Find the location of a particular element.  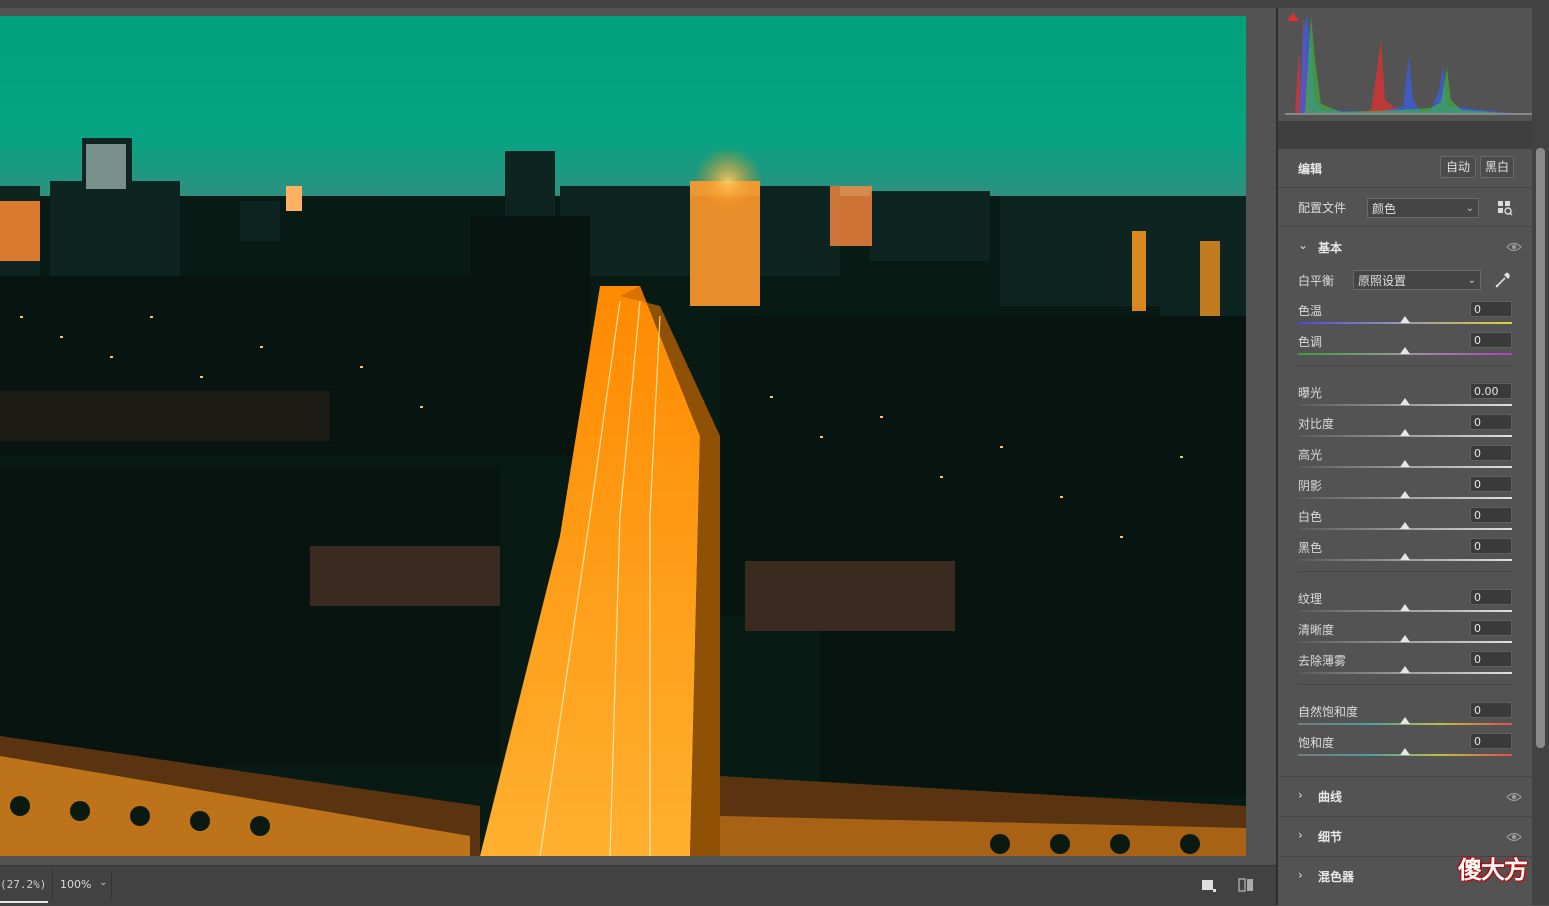

slider-label: 清晰度 is located at coordinates (1316, 630).